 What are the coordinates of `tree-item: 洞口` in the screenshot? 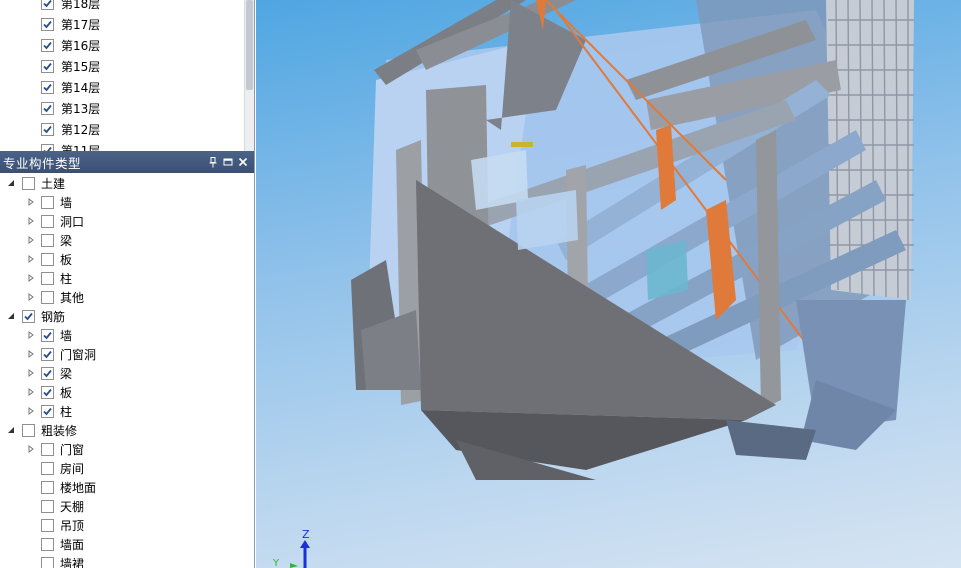 It's located at (62, 221).